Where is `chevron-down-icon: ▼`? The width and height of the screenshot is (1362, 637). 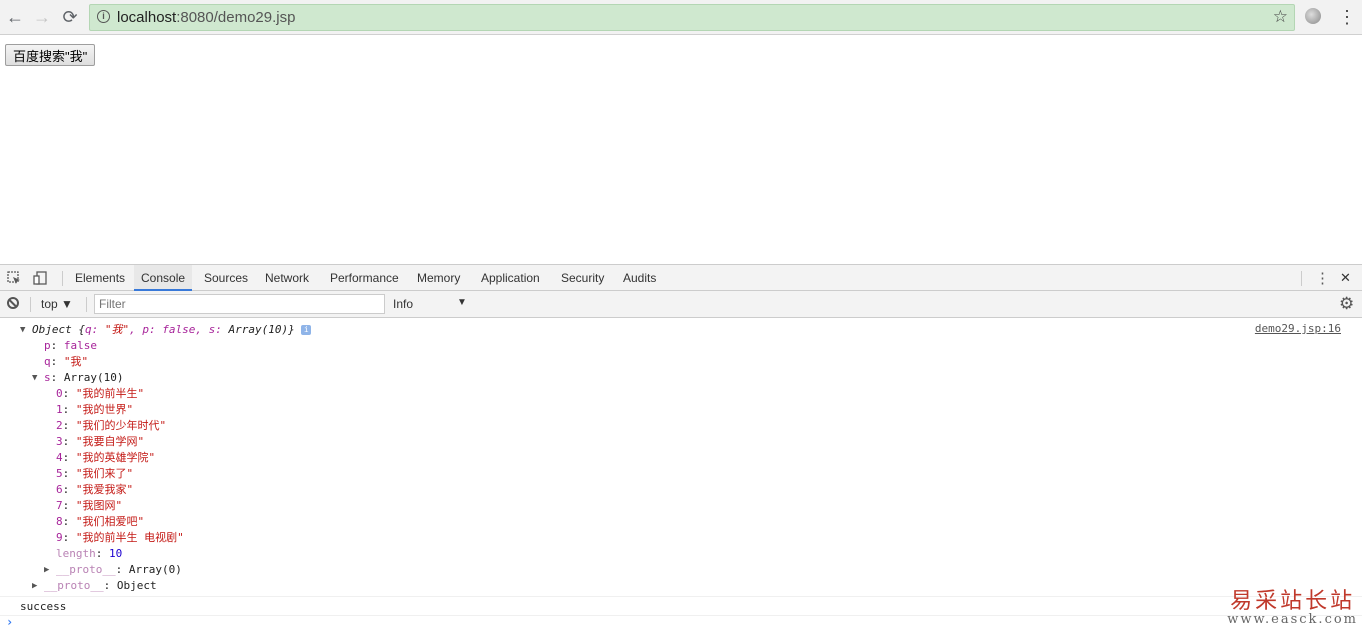
chevron-down-icon: ▼ is located at coordinates (462, 302).